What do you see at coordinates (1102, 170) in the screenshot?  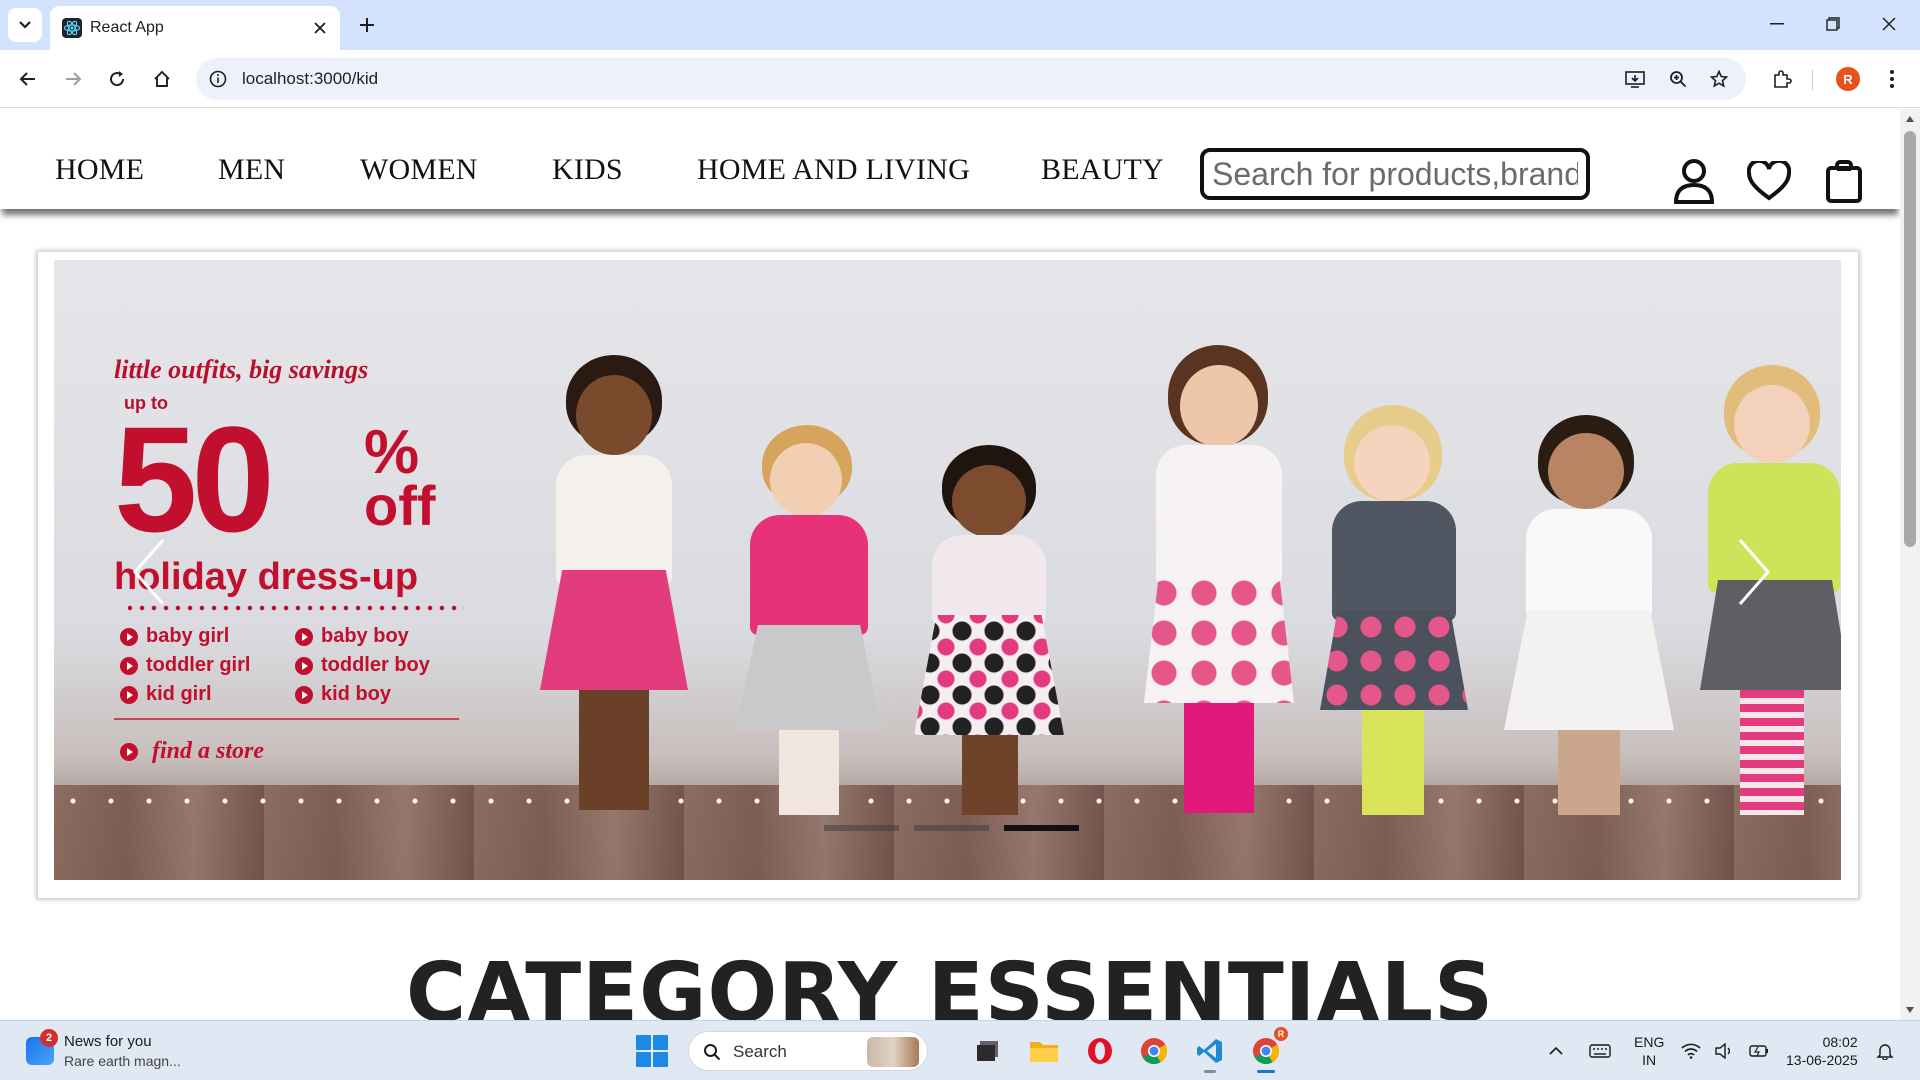 I see `nav-link-beauty: BEAUTY` at bounding box center [1102, 170].